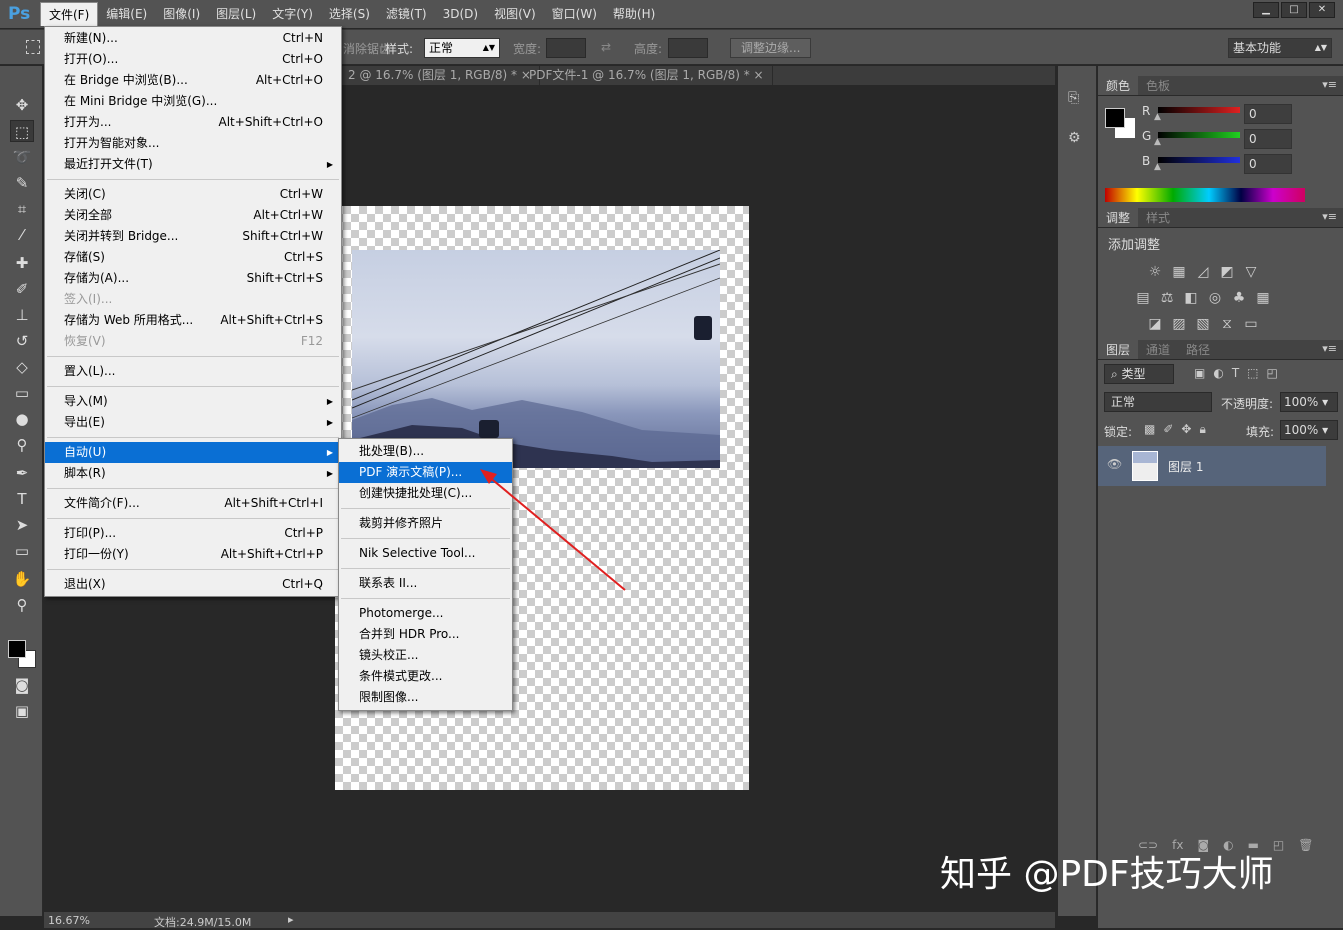 The width and height of the screenshot is (1343, 930). I want to click on hue-saturation-icon: ▤, so click(1143, 298).